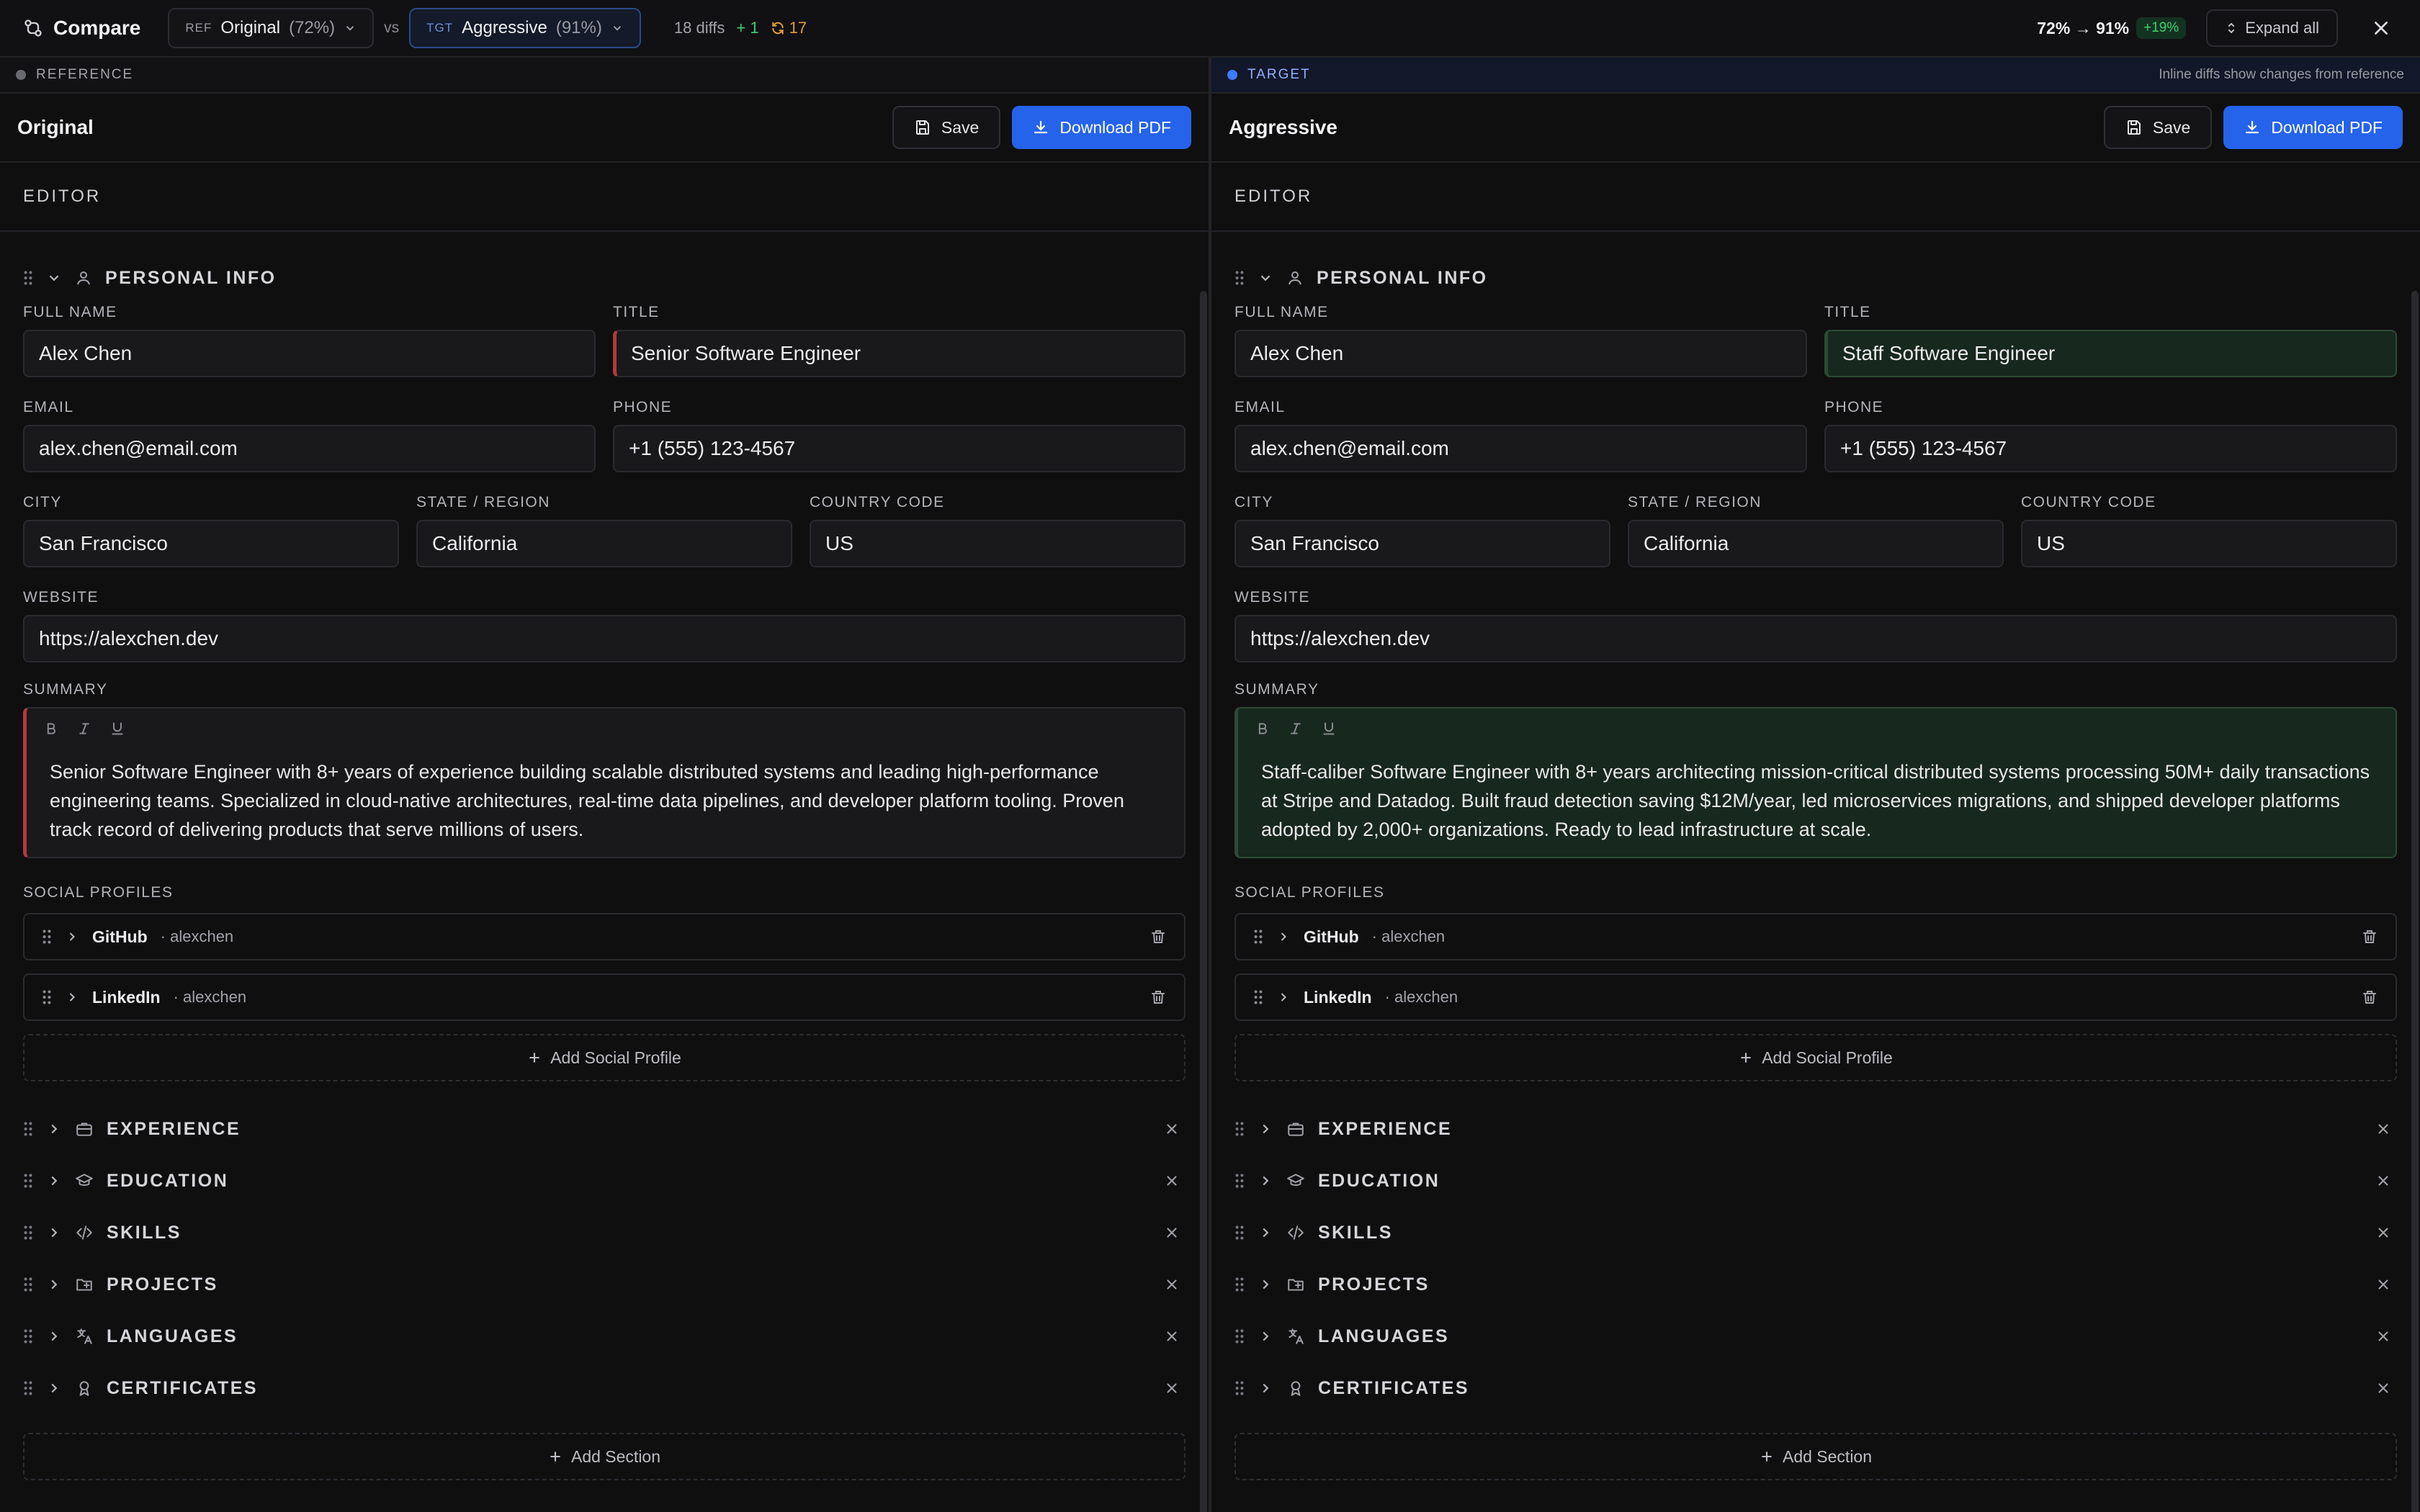 This screenshot has width=2420, height=1512. Describe the element at coordinates (2272, 28) in the screenshot. I see `expand-all-button: Expand all` at that location.